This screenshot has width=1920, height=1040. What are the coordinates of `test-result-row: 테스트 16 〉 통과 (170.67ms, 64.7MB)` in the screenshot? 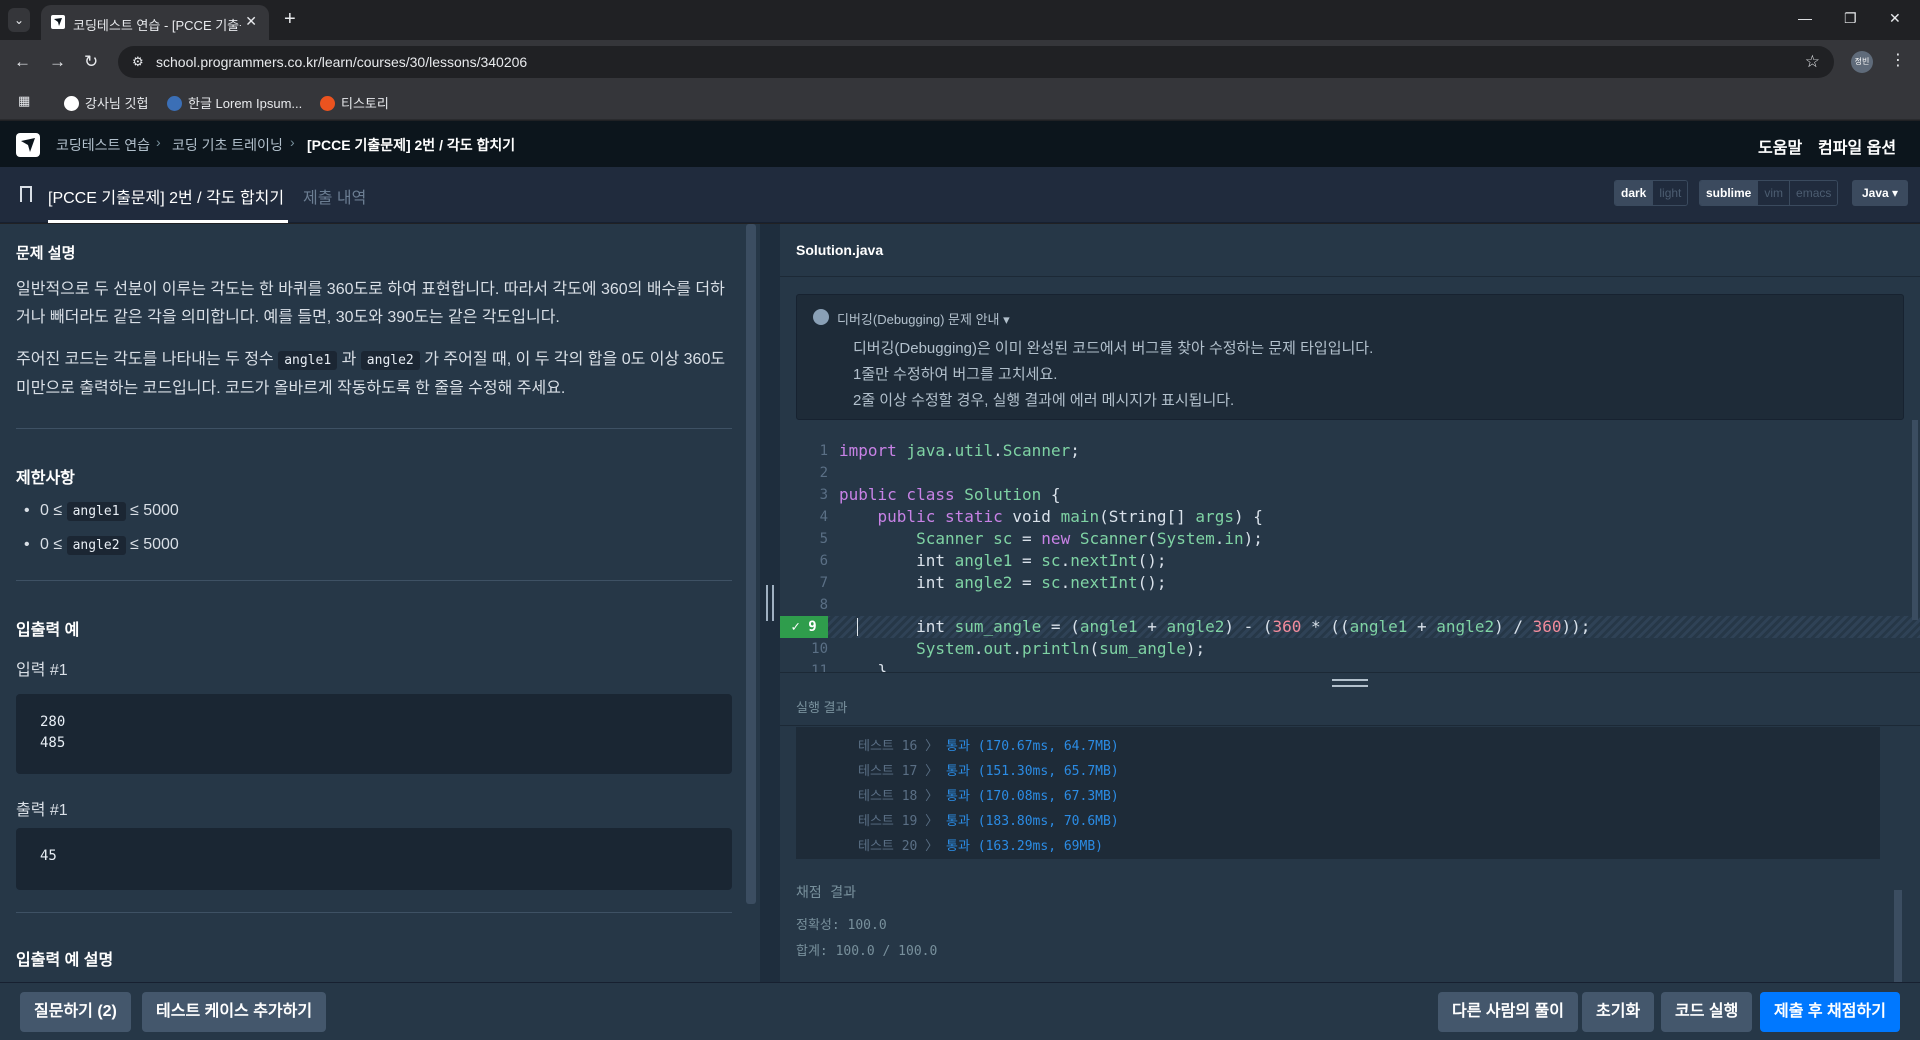 It's located at (988, 746).